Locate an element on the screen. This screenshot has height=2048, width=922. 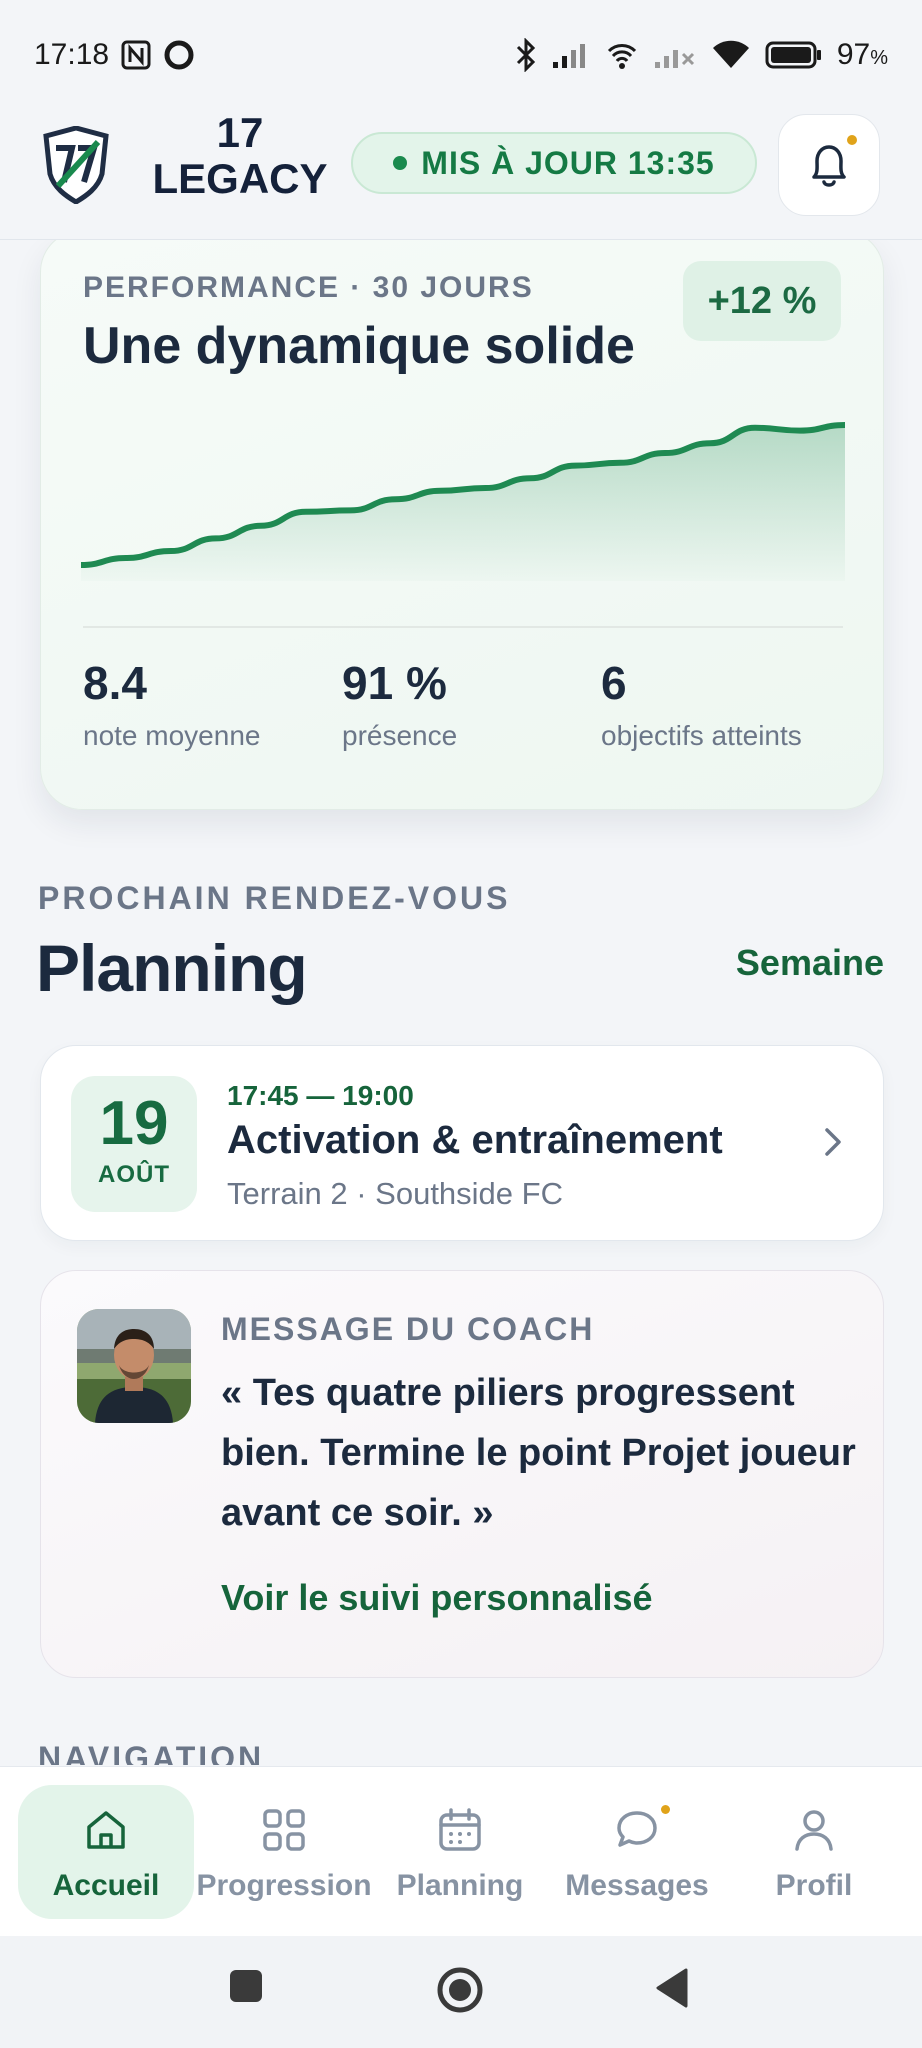
navigation-kicker: NAVIGATION is located at coordinates (151, 1752).